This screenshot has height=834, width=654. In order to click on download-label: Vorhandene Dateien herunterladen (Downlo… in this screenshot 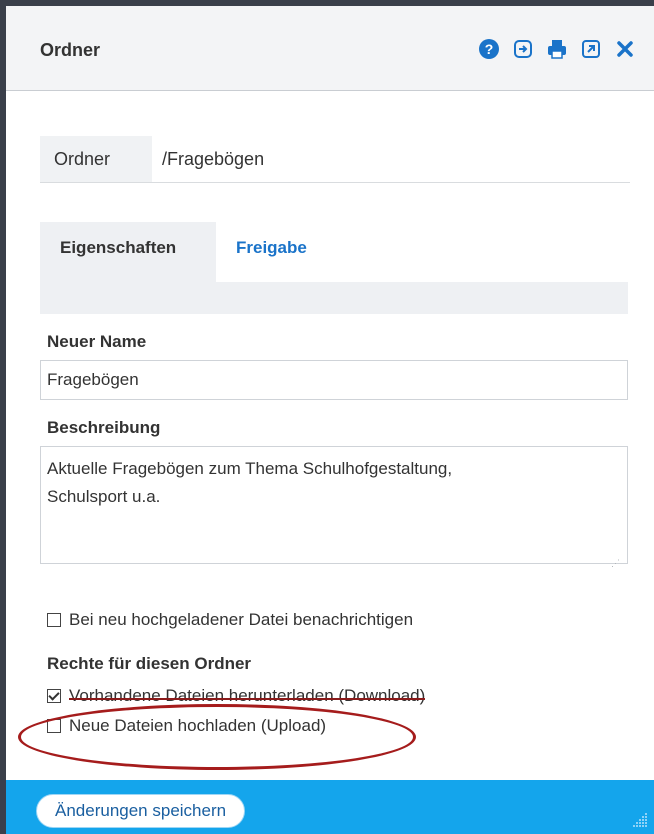, I will do `click(247, 695)`.